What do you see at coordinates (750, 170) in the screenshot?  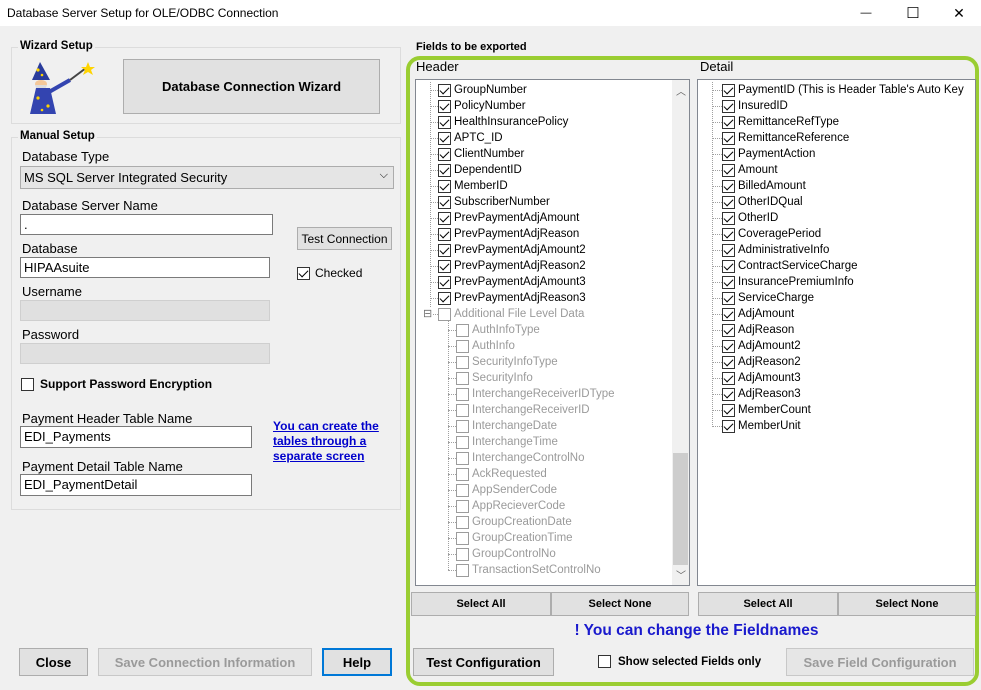 I see `tree-item: Amount` at bounding box center [750, 170].